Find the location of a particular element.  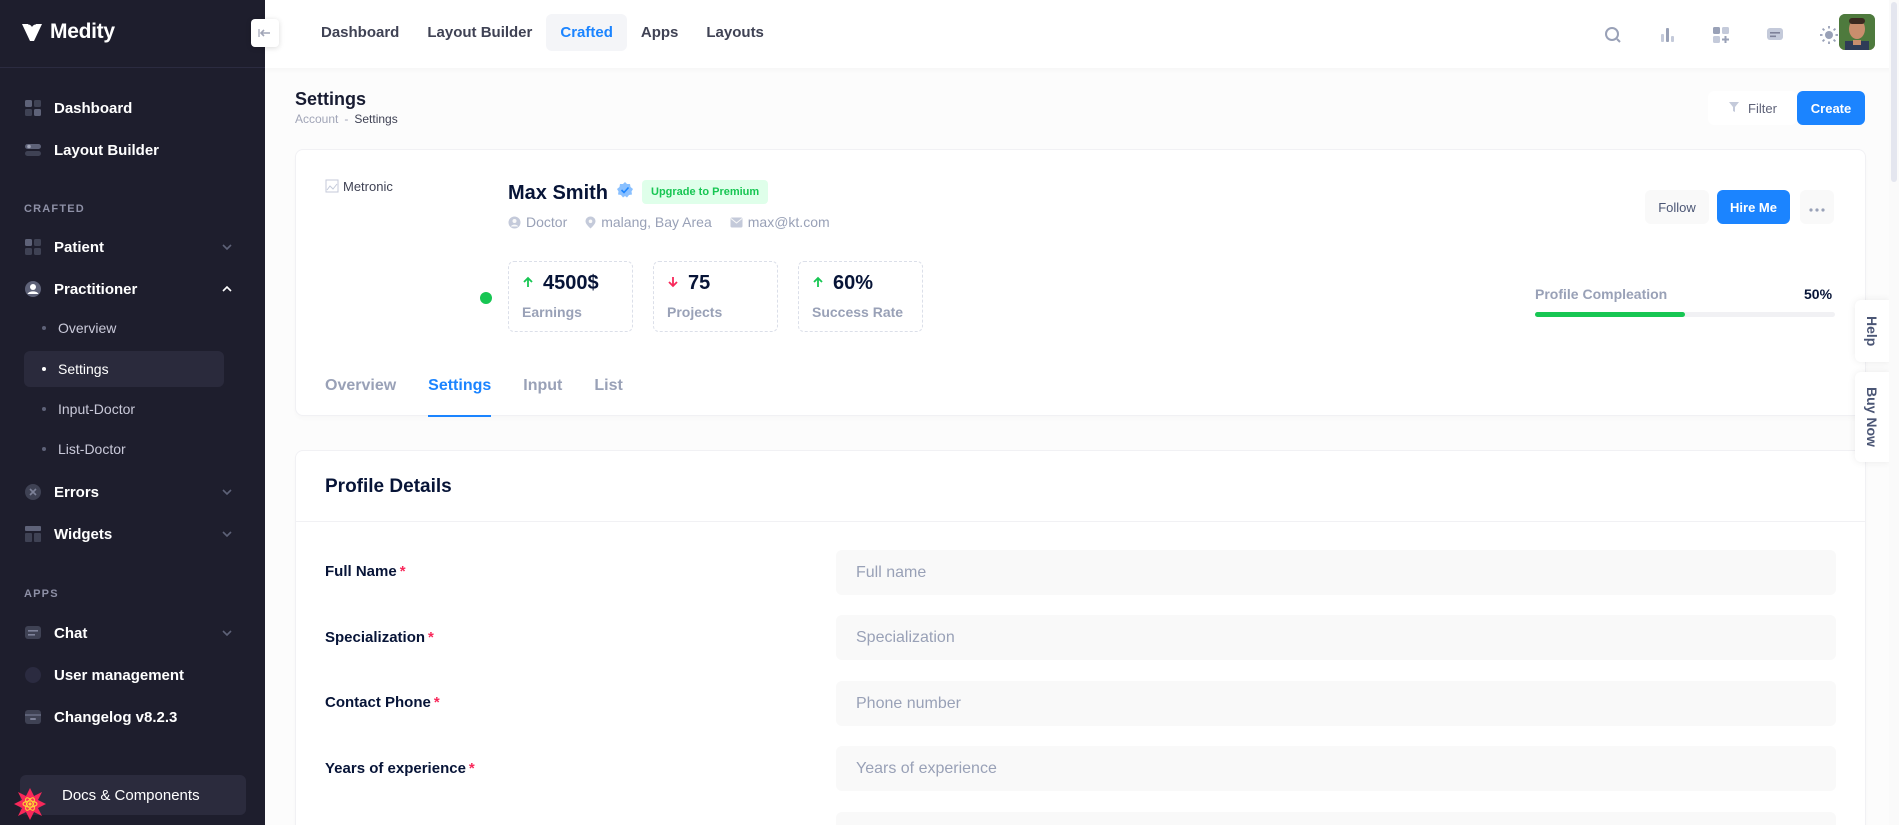

stat-value-row: 75 is located at coordinates (688, 283).